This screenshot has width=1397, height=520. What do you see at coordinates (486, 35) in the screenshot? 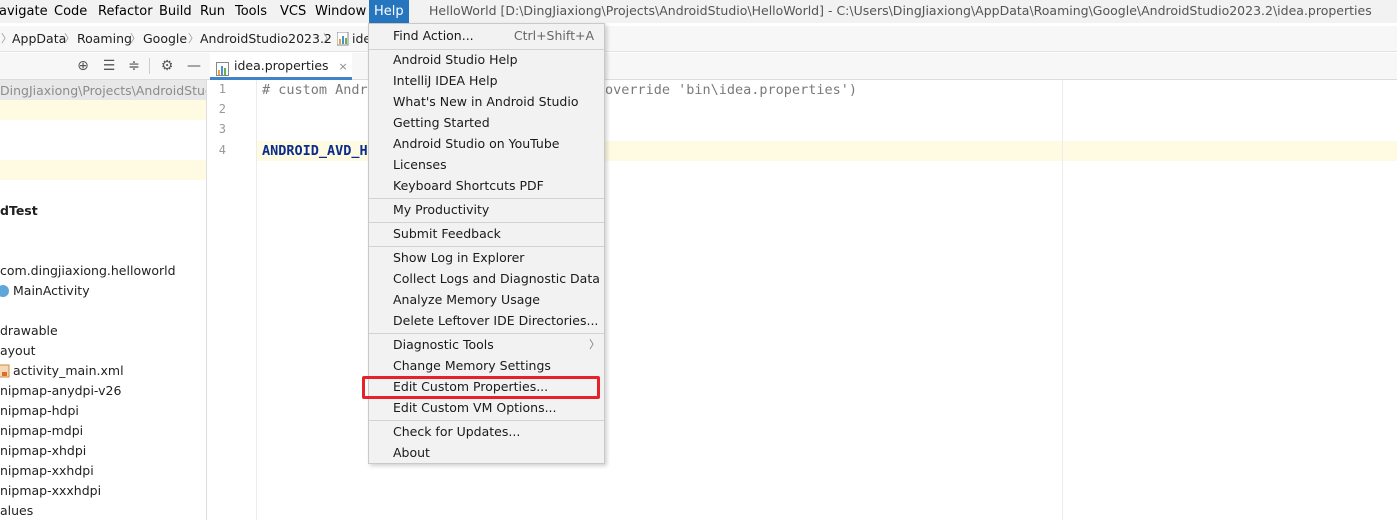
I see `menu-item-find-action: Find Action... Ctrl+Shift+A` at bounding box center [486, 35].